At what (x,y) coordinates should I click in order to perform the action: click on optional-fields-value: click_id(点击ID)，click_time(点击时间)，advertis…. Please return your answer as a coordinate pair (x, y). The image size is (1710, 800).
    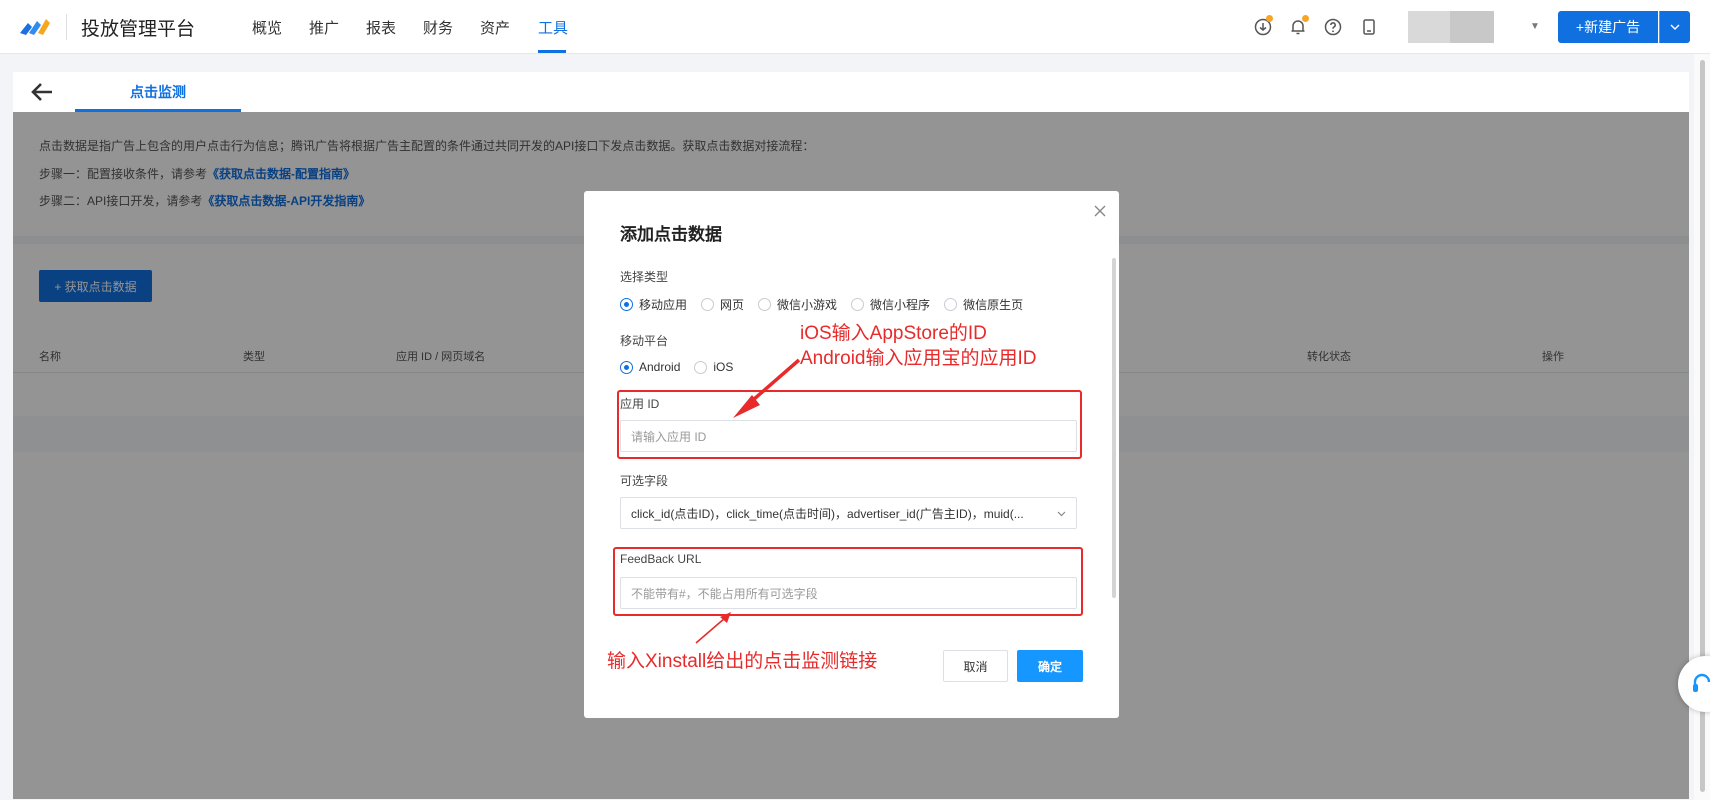
    Looking at the image, I should click on (827, 513).